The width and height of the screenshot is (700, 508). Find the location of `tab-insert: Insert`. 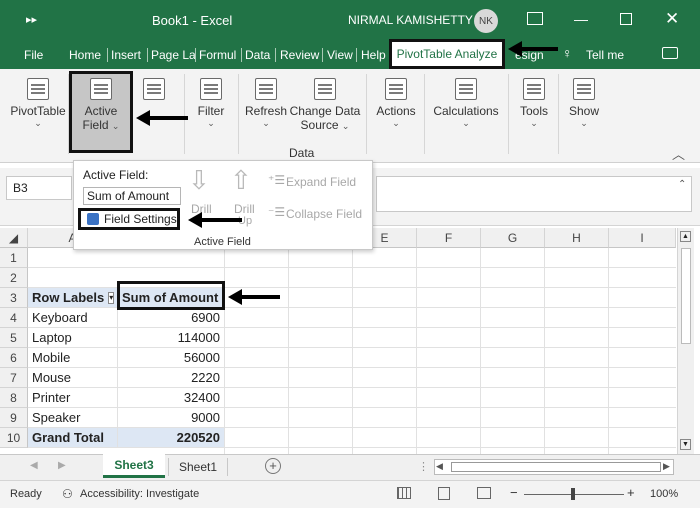

tab-insert: Insert is located at coordinates (126, 55).